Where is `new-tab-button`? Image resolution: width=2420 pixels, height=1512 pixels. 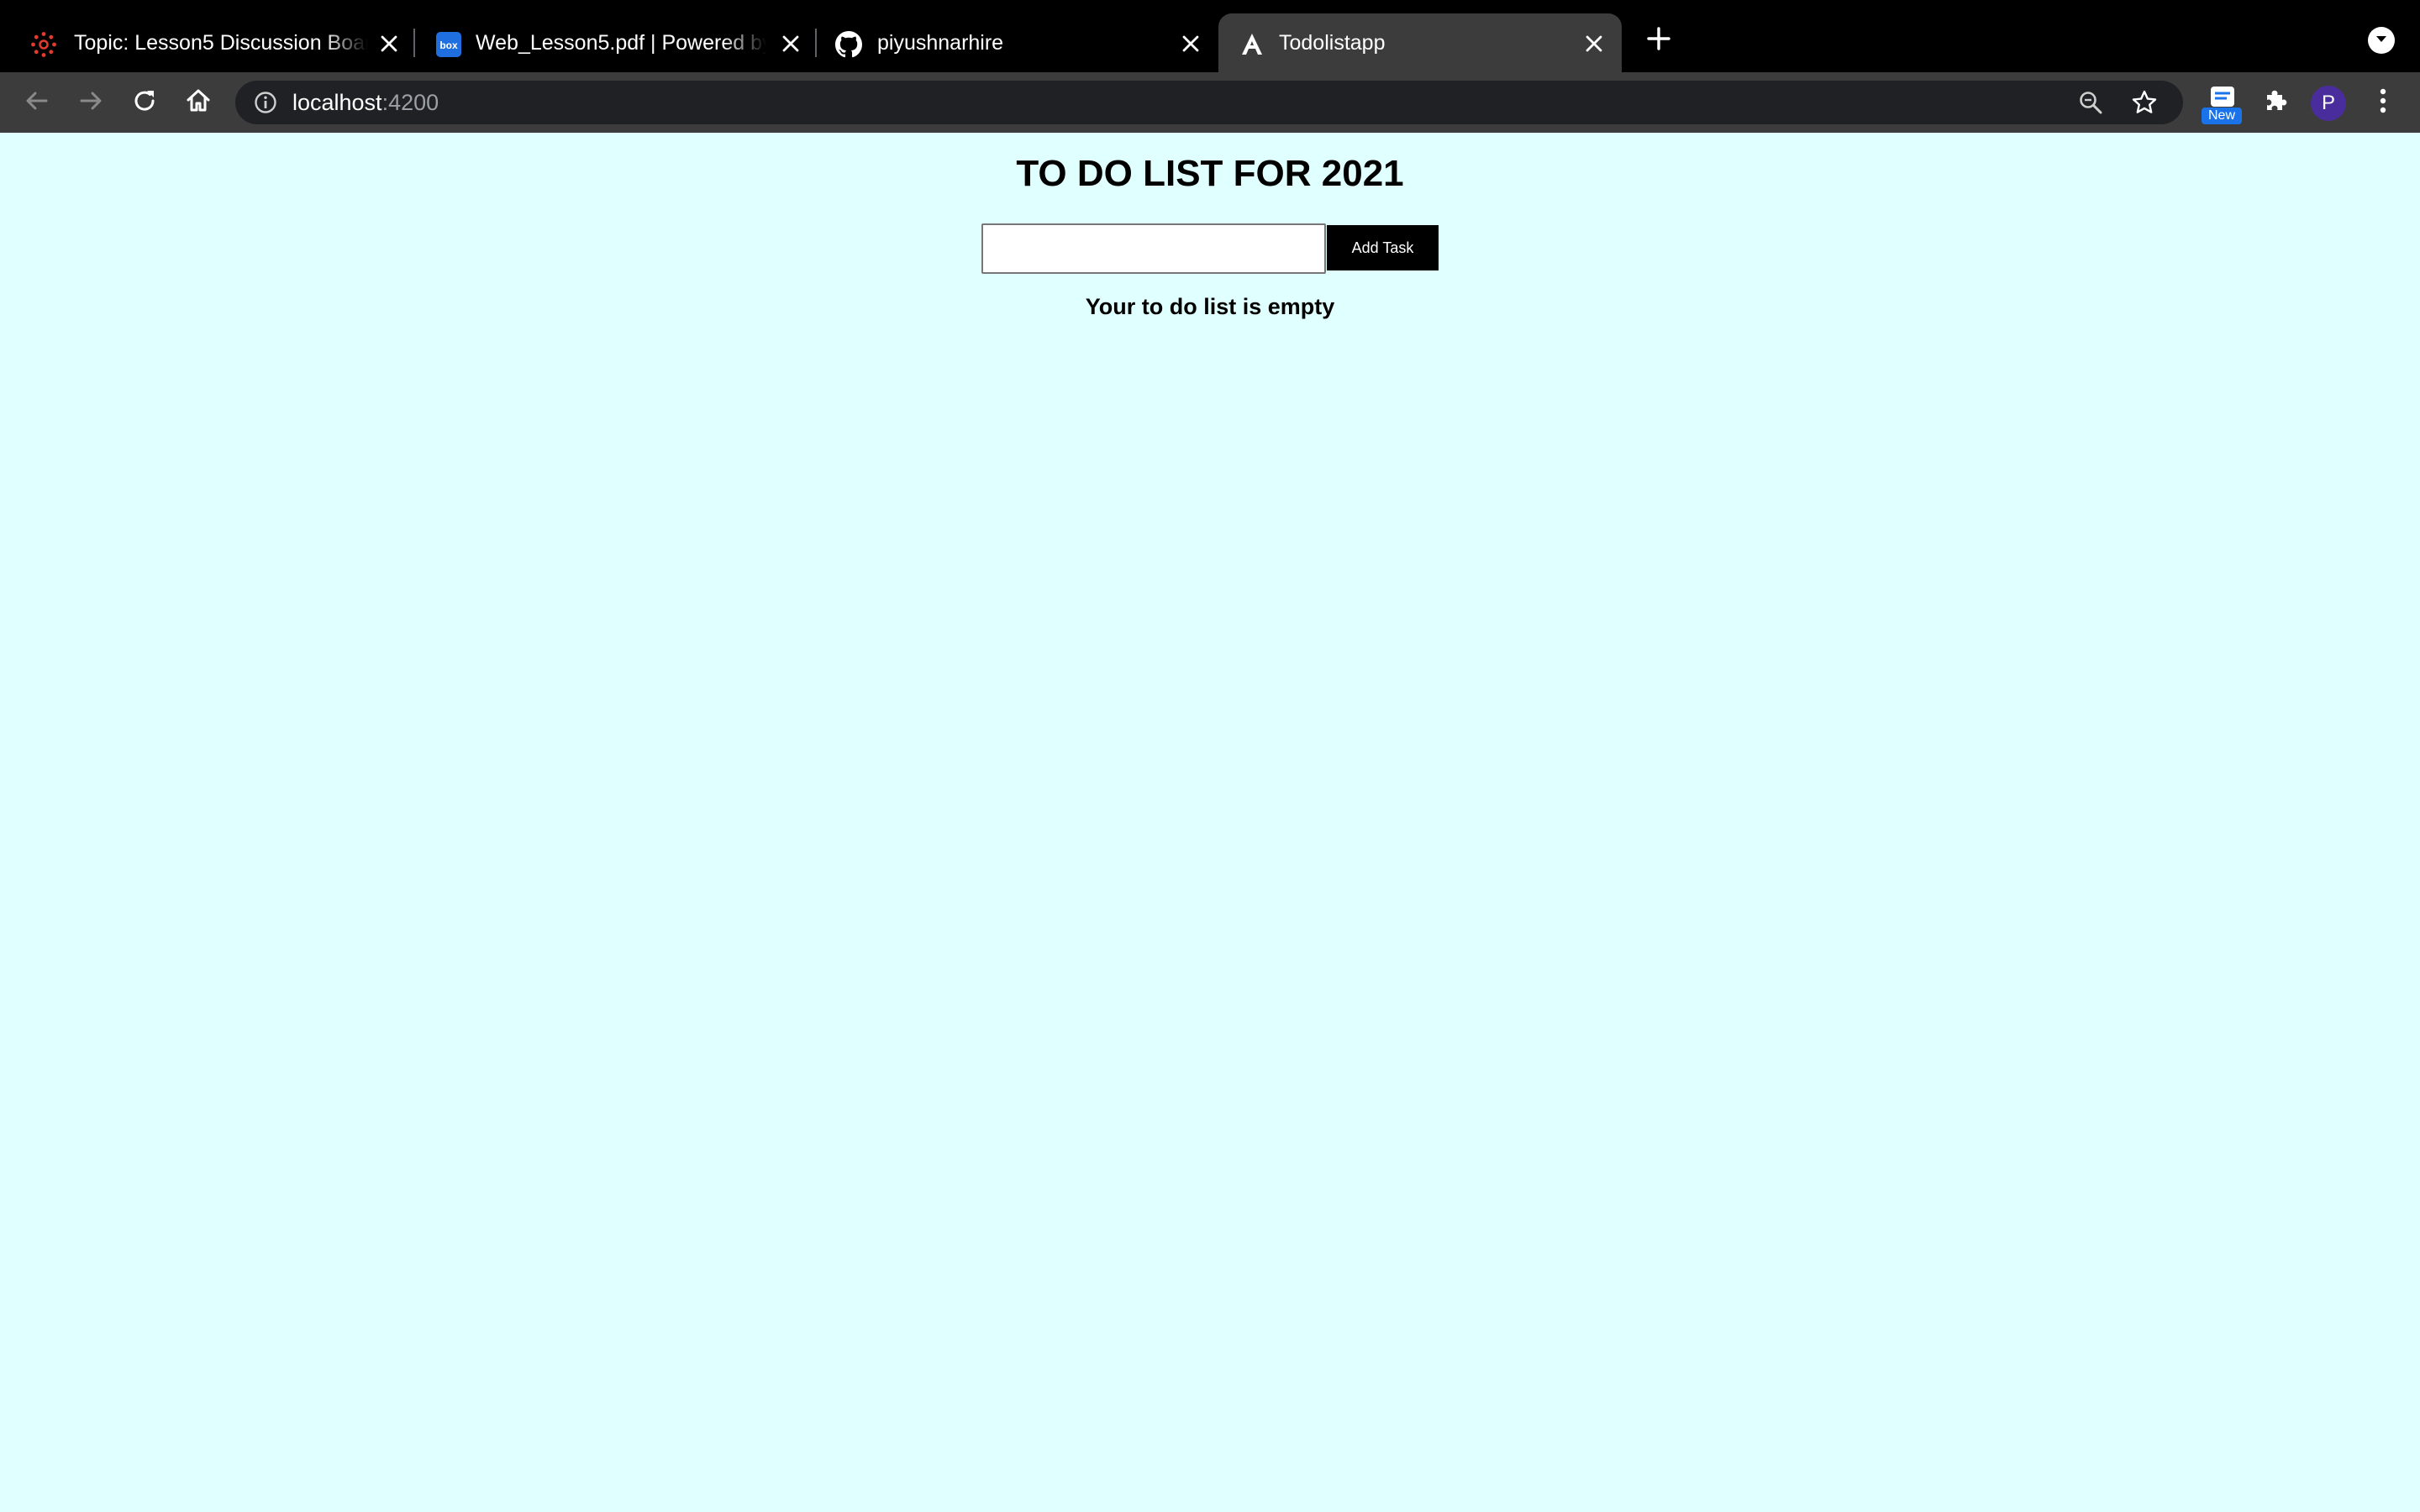 new-tab-button is located at coordinates (1659, 40).